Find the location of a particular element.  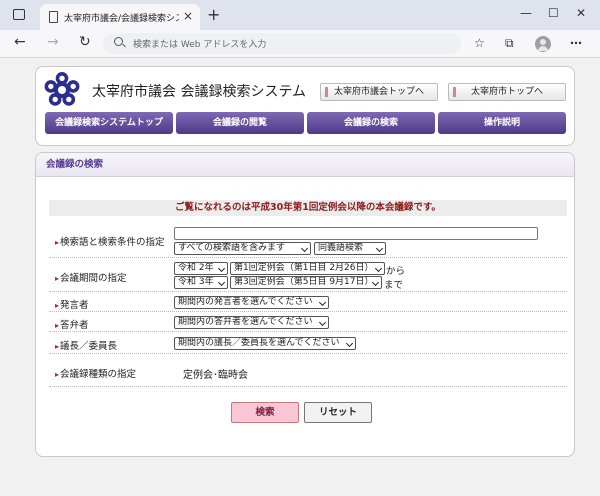

favorites-icon: ☆ is located at coordinates (479, 43).